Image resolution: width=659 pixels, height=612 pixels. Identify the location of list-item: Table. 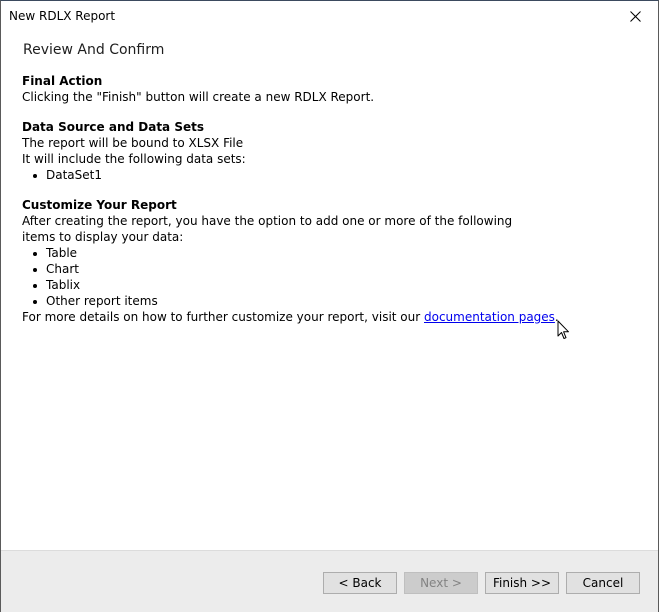
(327, 253).